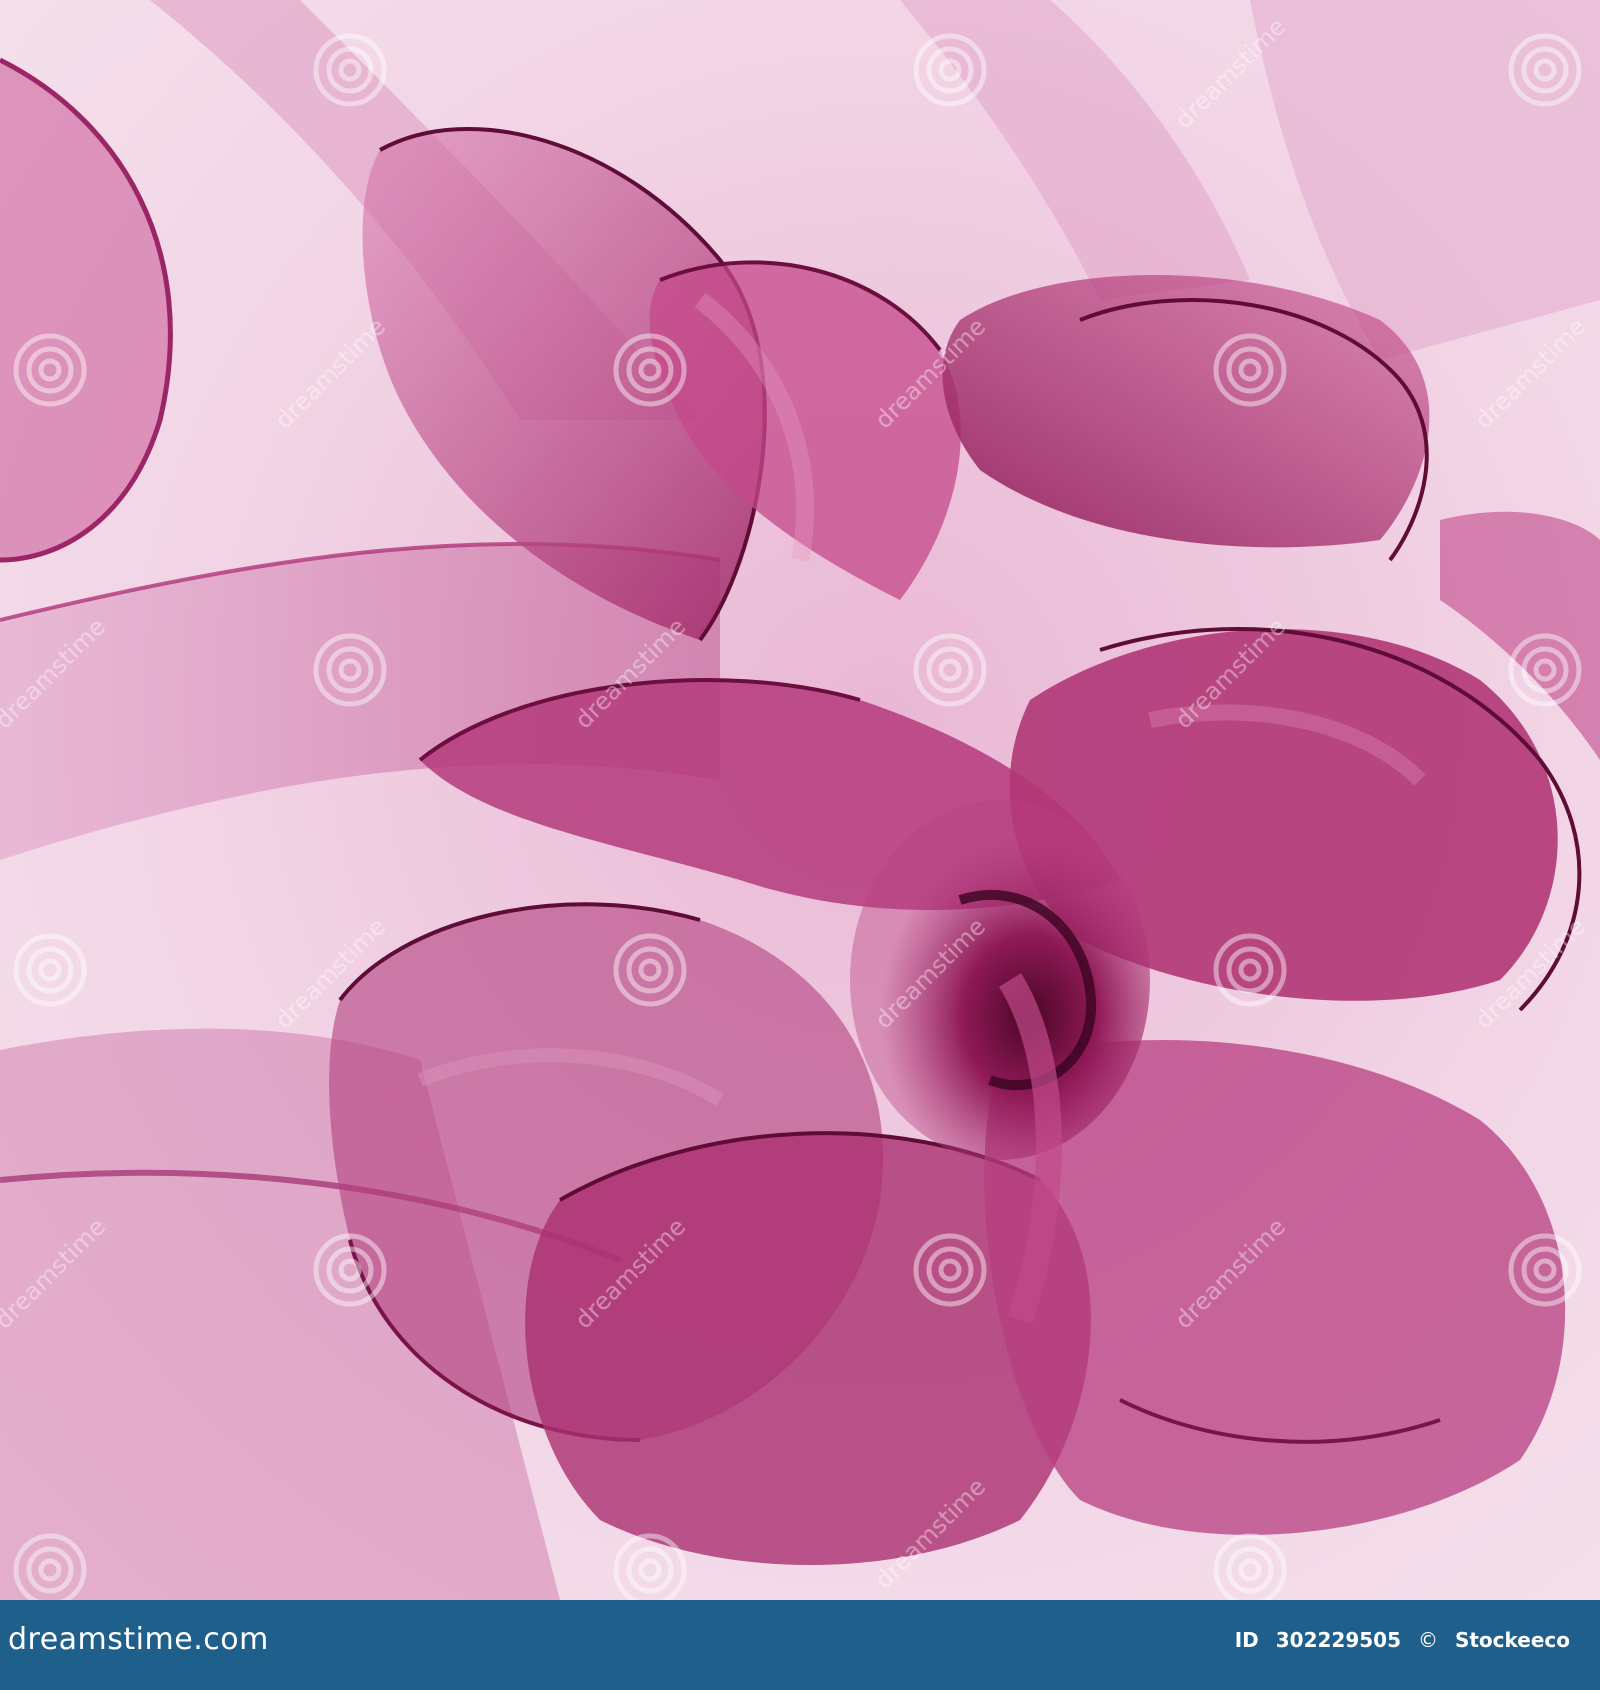 This screenshot has width=1600, height=1690. What do you see at coordinates (800, 1645) in the screenshot?
I see `footer-bar: dreamstime.com ID 302229505 © Stockeeco` at bounding box center [800, 1645].